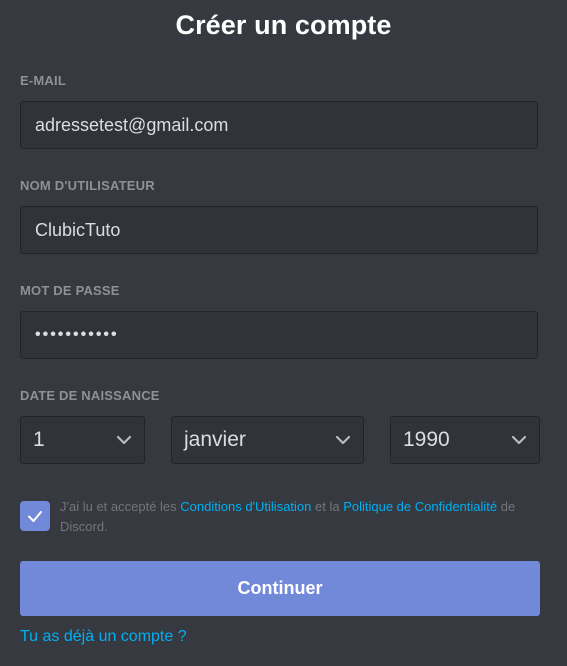 The image size is (567, 666). What do you see at coordinates (245, 506) in the screenshot?
I see `tos-link: Conditions d'Utilisation` at bounding box center [245, 506].